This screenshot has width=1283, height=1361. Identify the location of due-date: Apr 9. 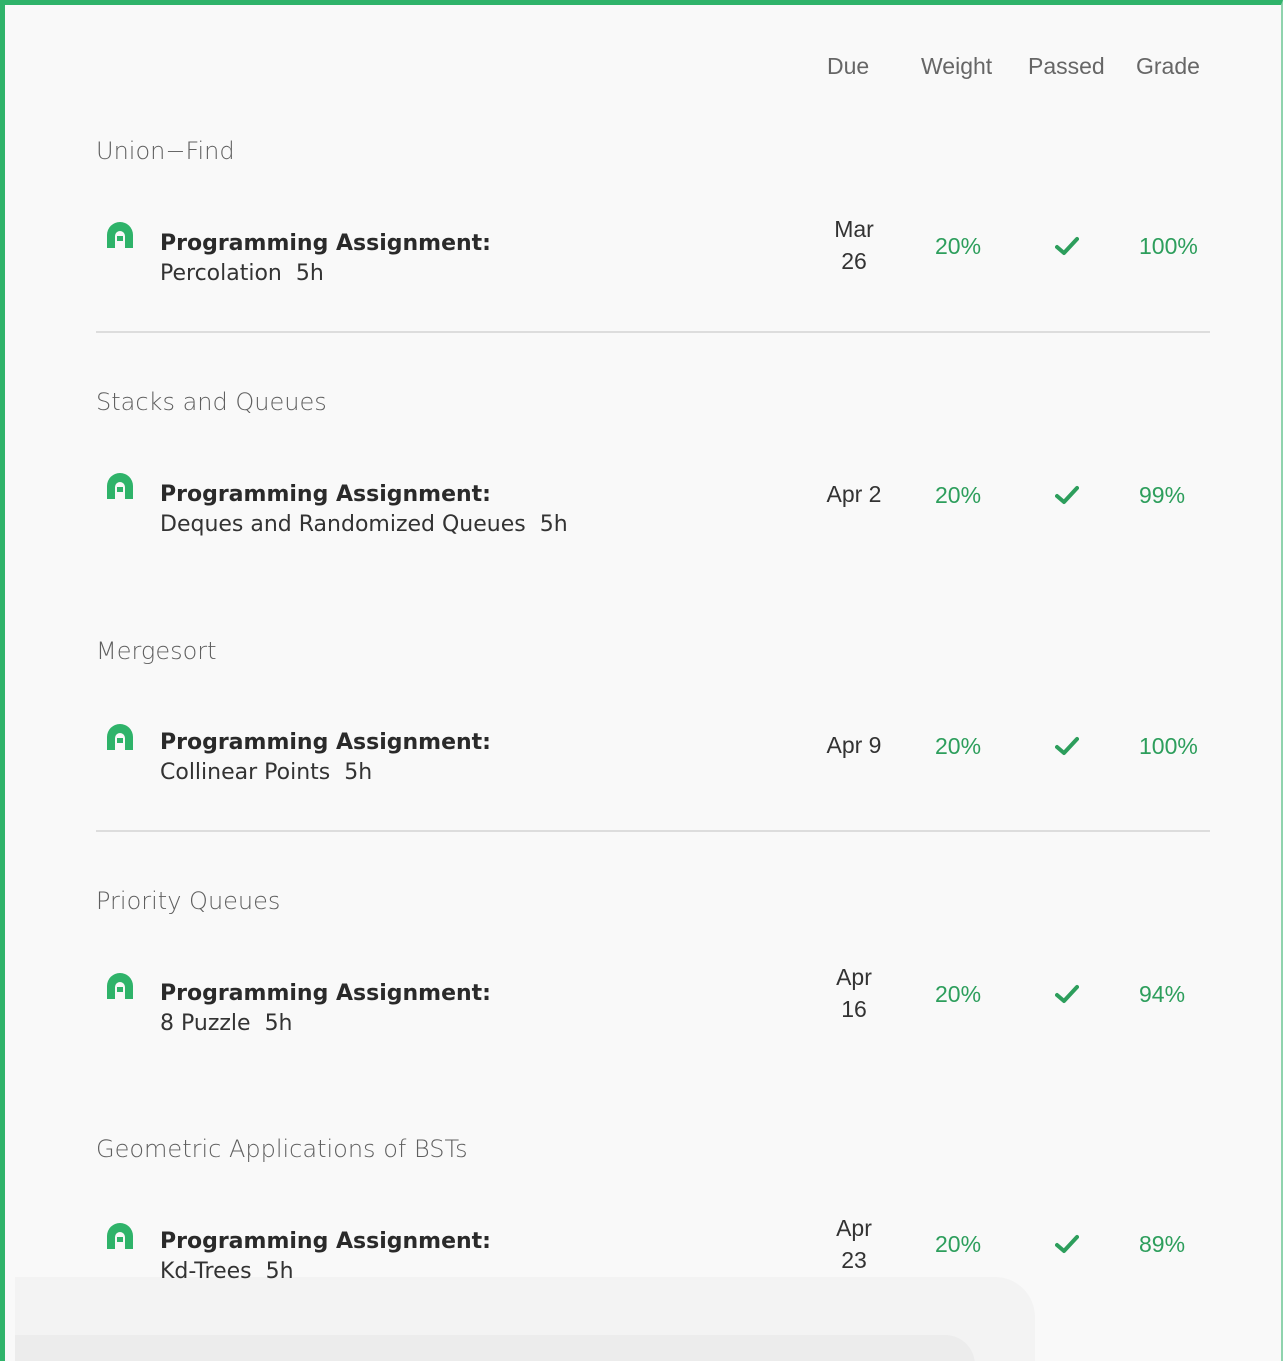
(854, 745).